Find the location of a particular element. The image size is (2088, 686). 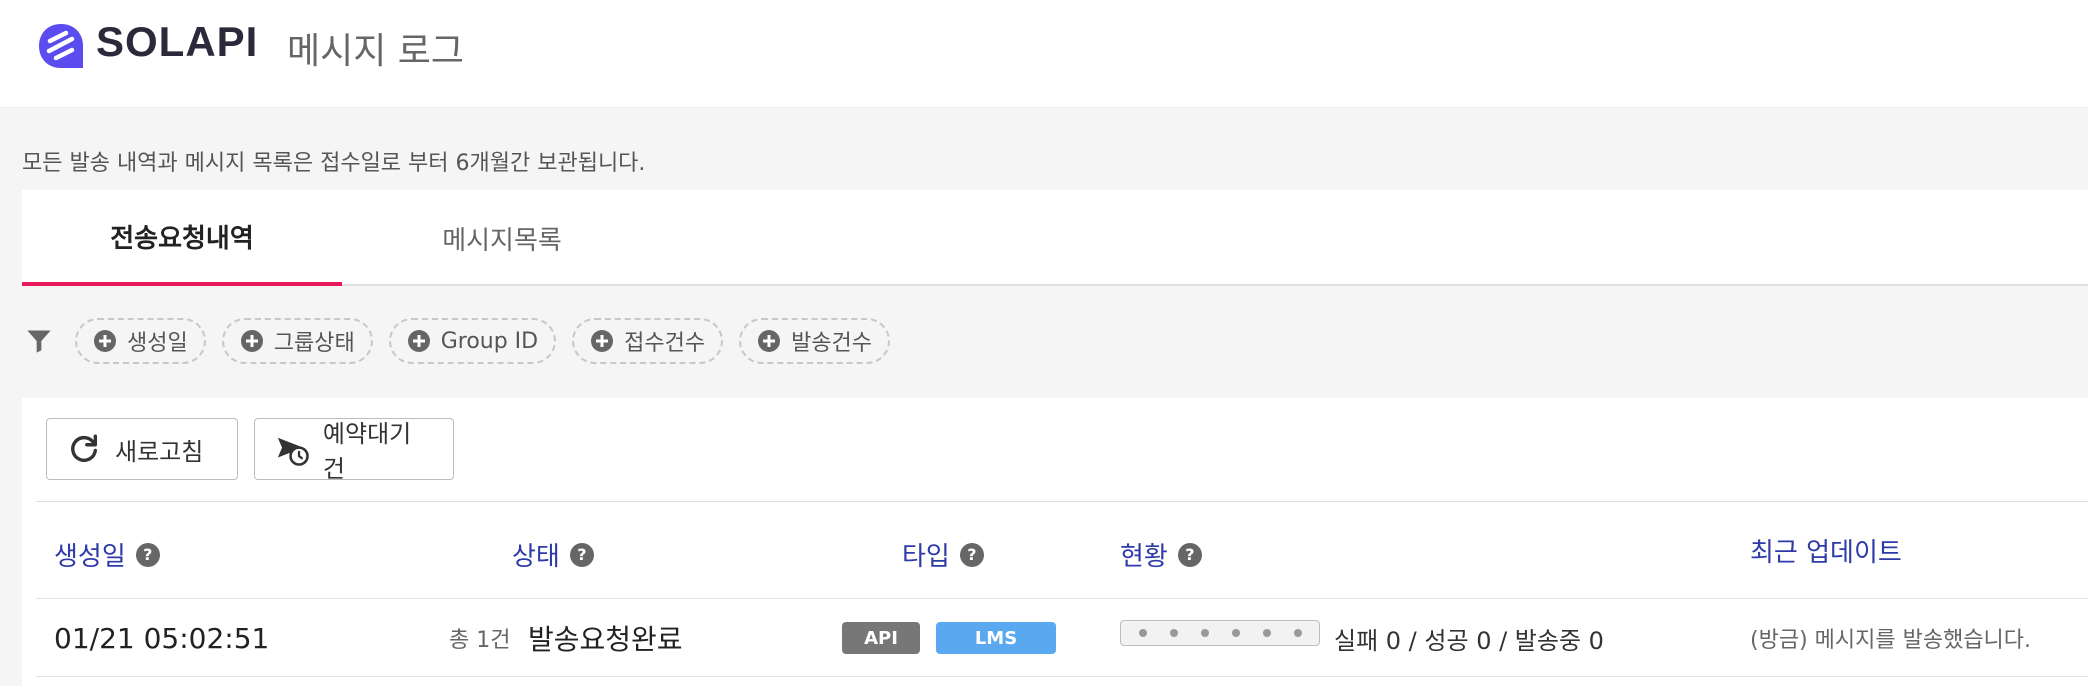

filter-chip-group-id: Group ID is located at coordinates (472, 341).